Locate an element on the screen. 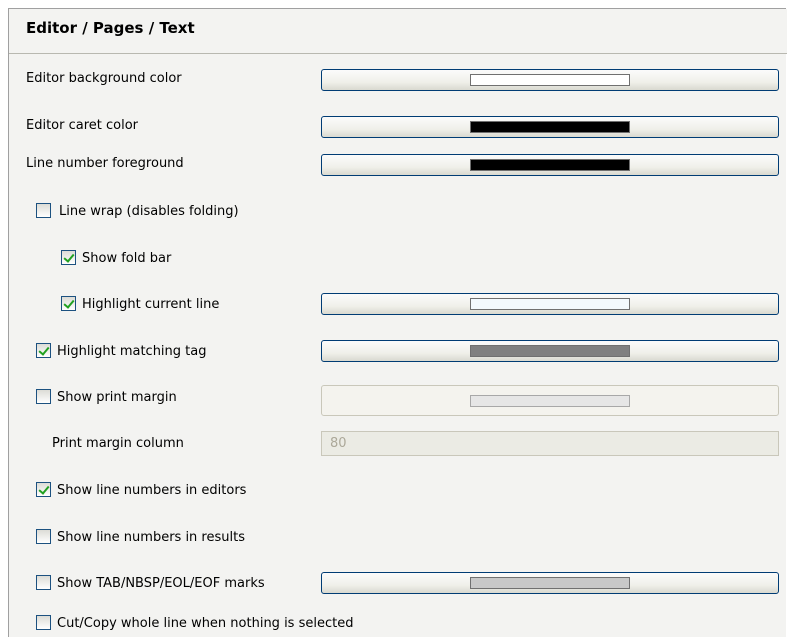 The image size is (788, 640). line-wrap-checkbox is located at coordinates (43, 210).